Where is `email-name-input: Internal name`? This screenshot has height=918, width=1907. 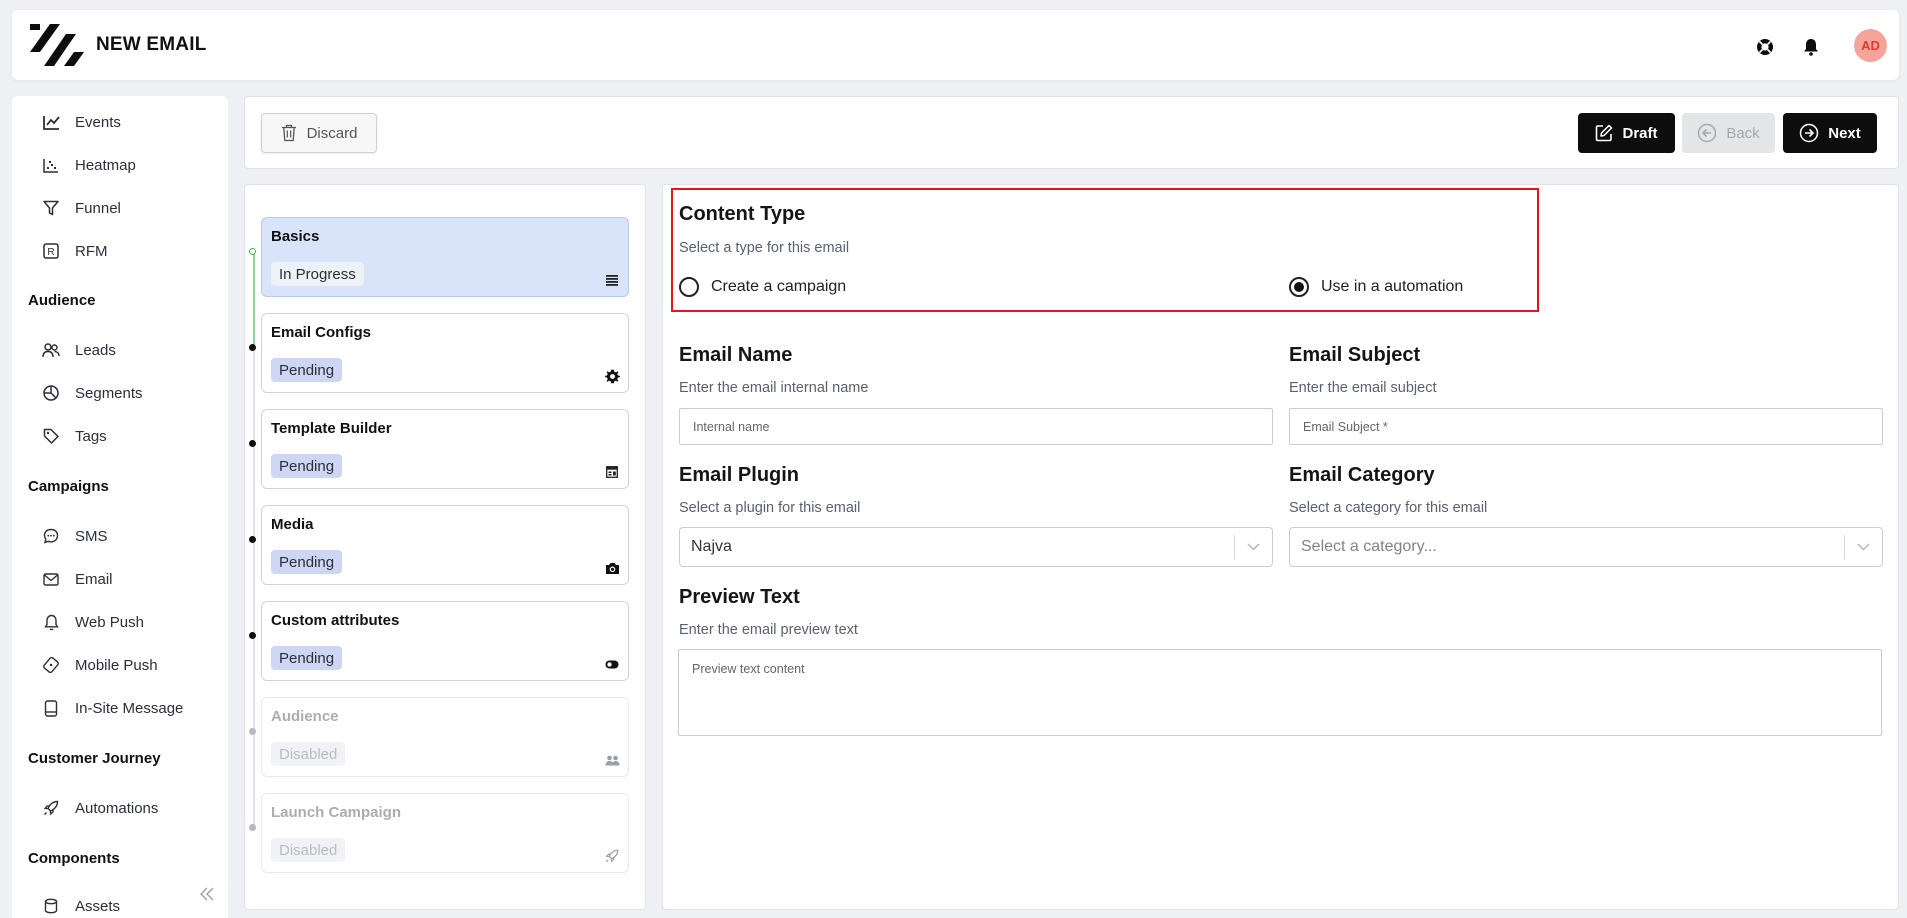
email-name-input: Internal name is located at coordinates (976, 426).